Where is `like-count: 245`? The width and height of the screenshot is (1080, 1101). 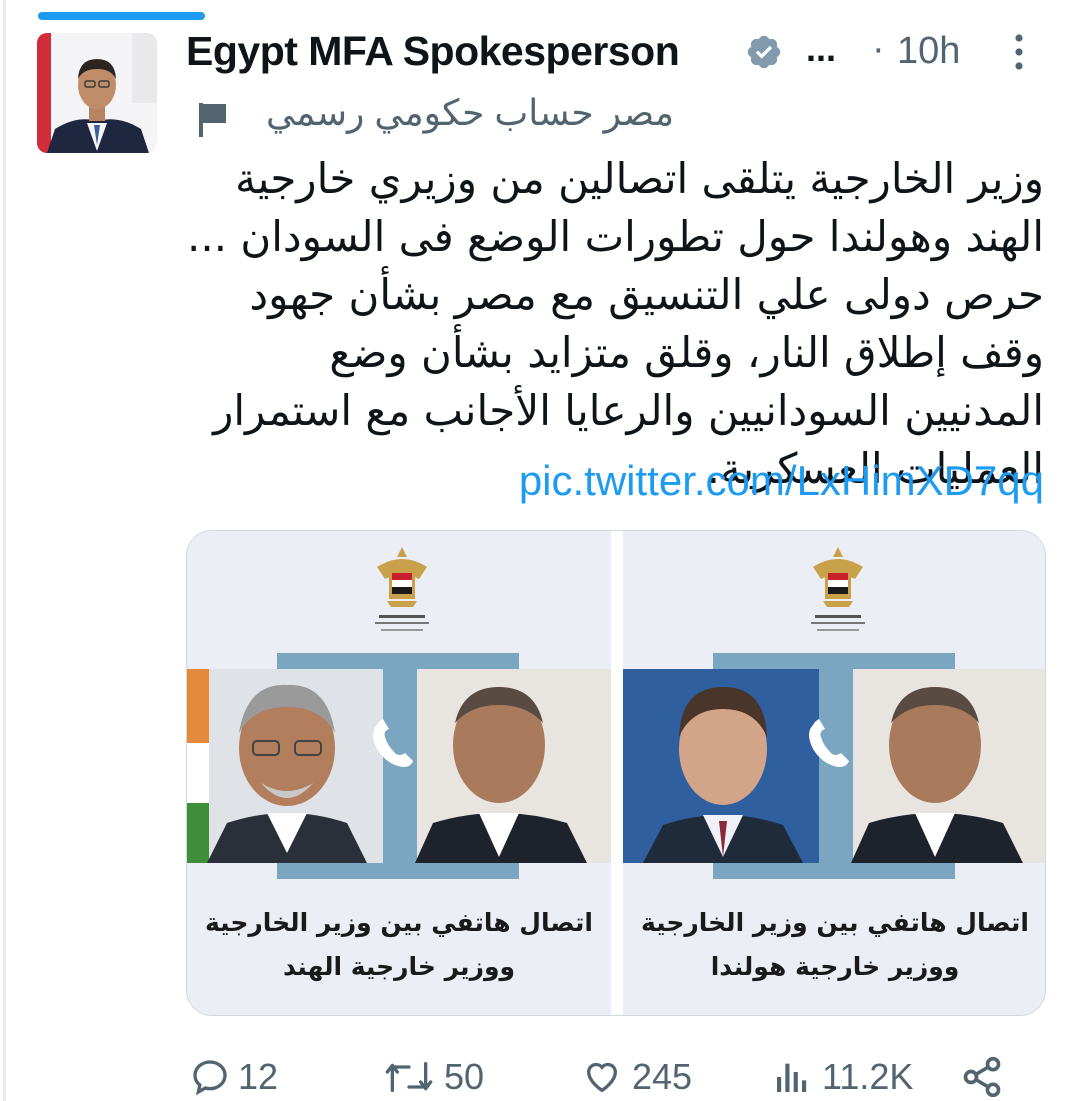
like-count: 245 is located at coordinates (662, 1076).